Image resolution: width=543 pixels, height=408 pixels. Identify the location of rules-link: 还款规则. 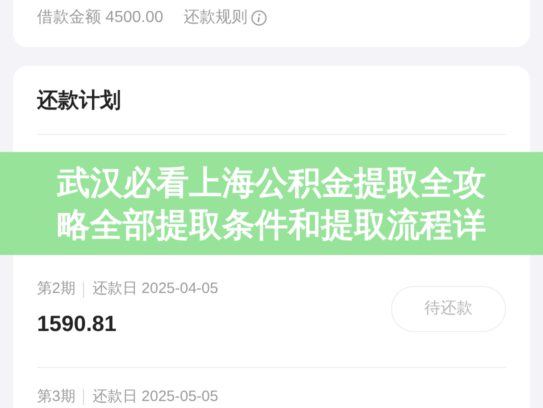
(225, 18).